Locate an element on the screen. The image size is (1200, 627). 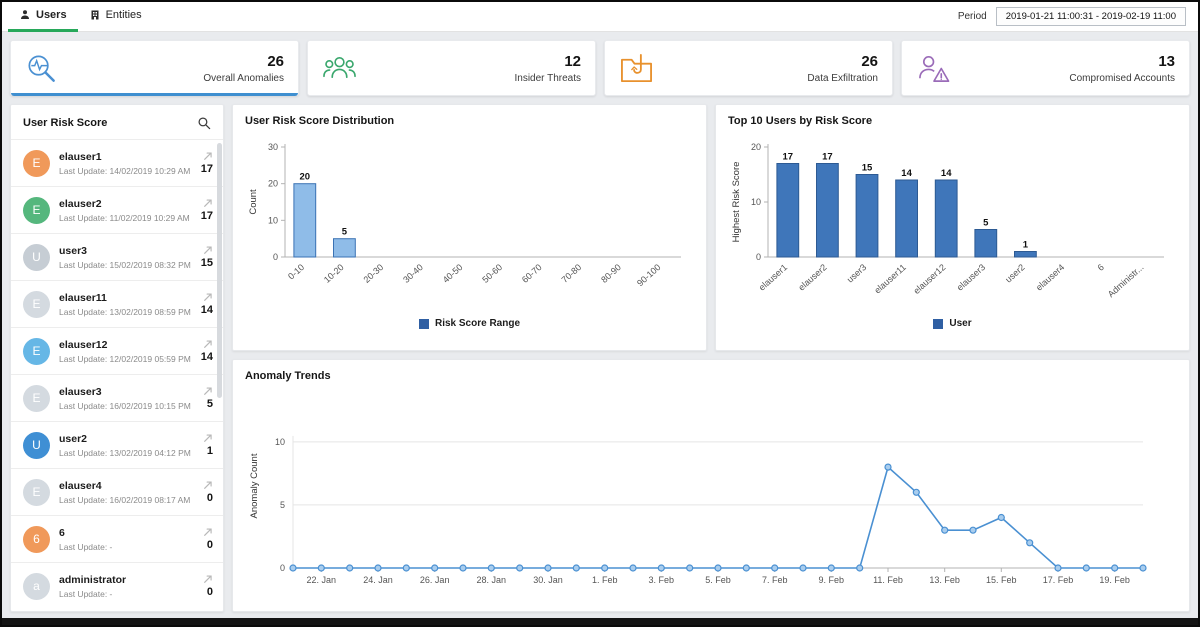
avatar: E is located at coordinates (36, 492).